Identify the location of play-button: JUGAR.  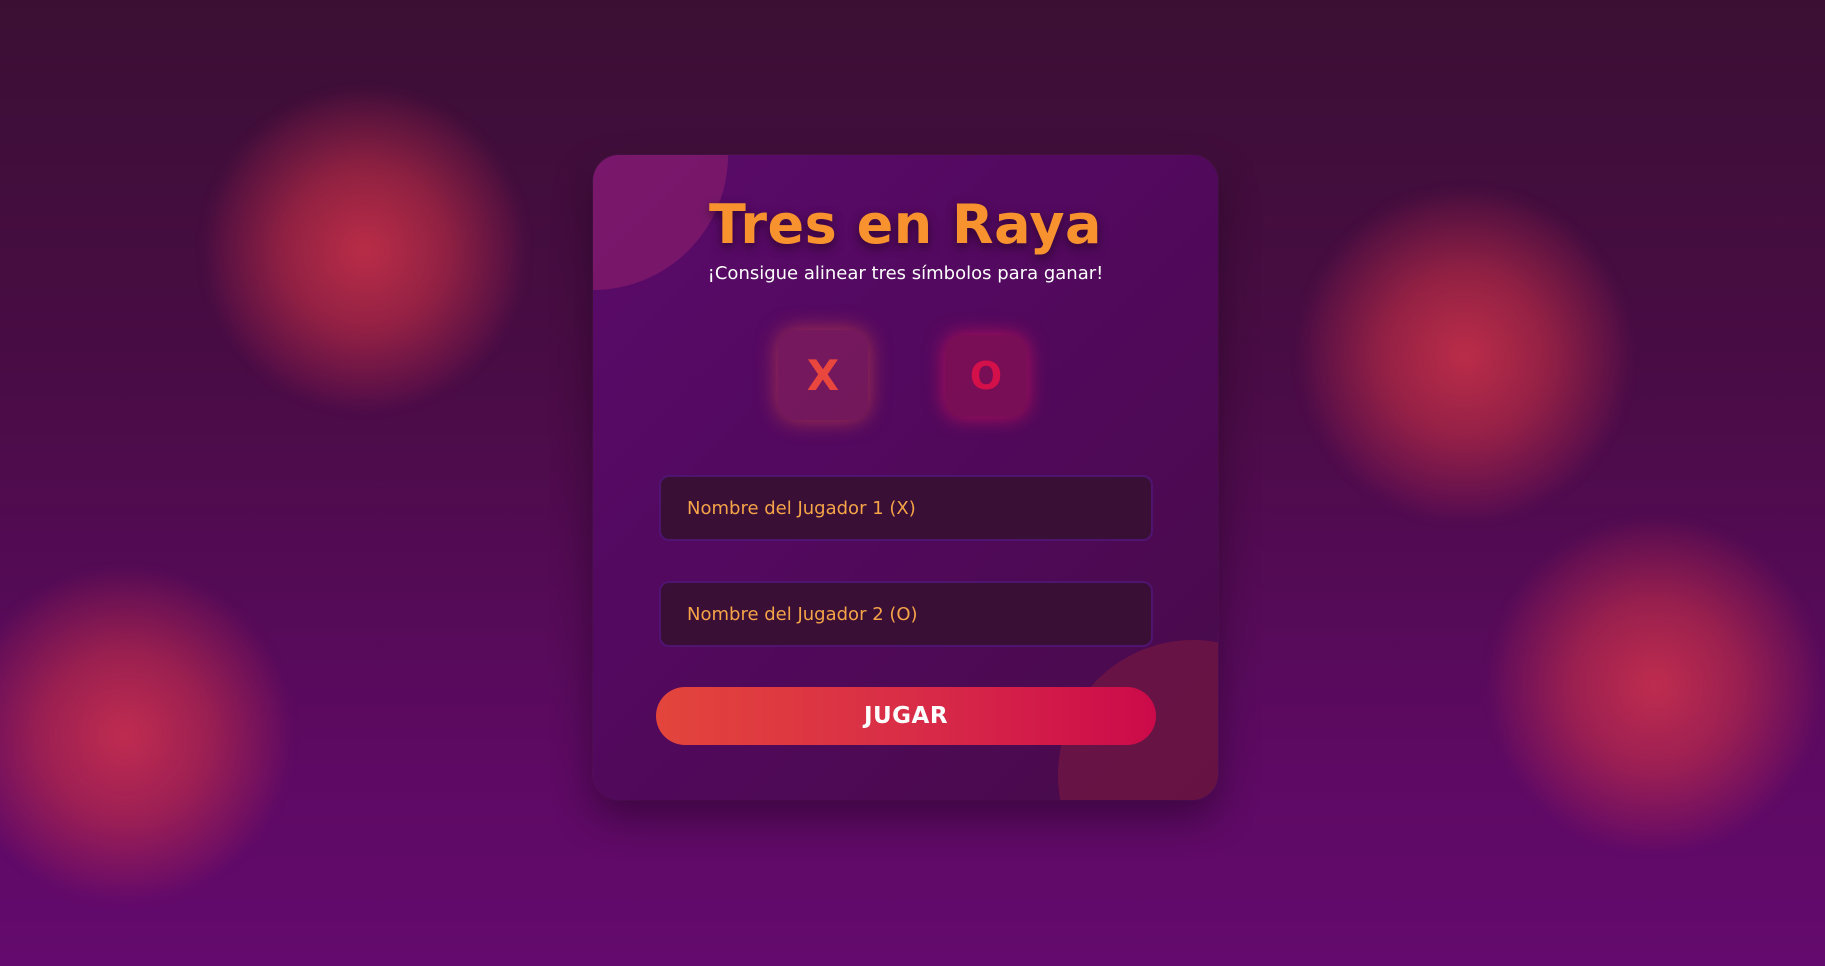
(906, 716).